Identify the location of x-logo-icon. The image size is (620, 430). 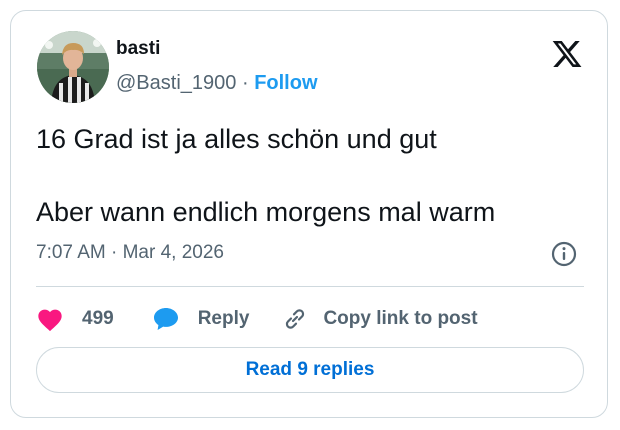
(567, 54).